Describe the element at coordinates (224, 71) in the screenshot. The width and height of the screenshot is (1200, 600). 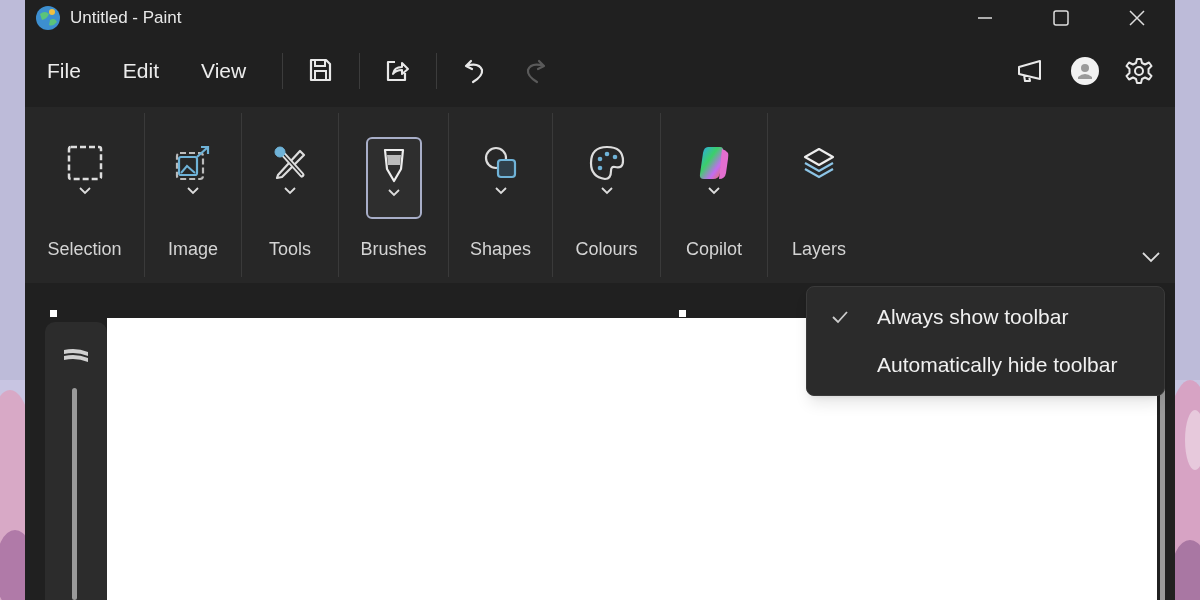
I see `menu-item: View` at that location.